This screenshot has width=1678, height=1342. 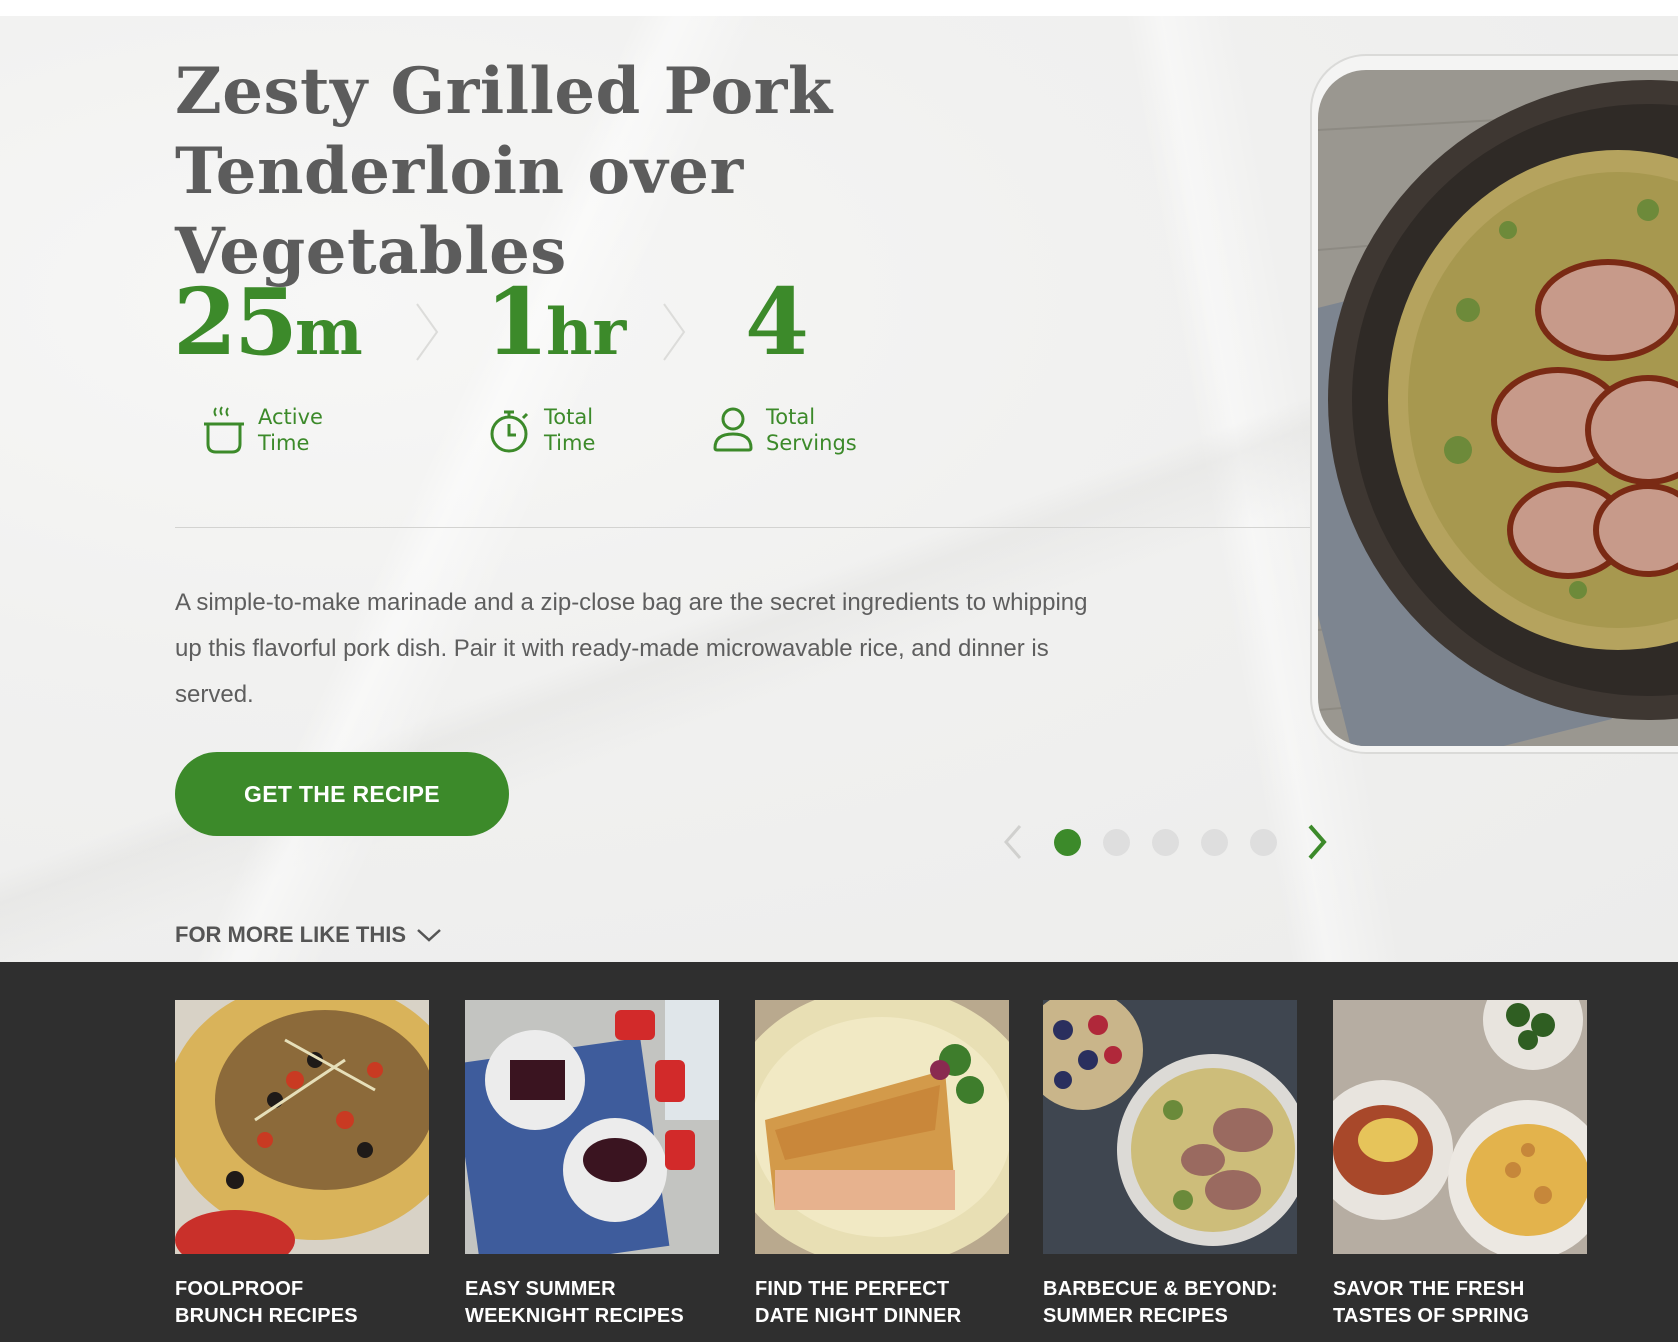 I want to click on get-the-recipe-button: GET THE RECIPE, so click(x=342, y=794).